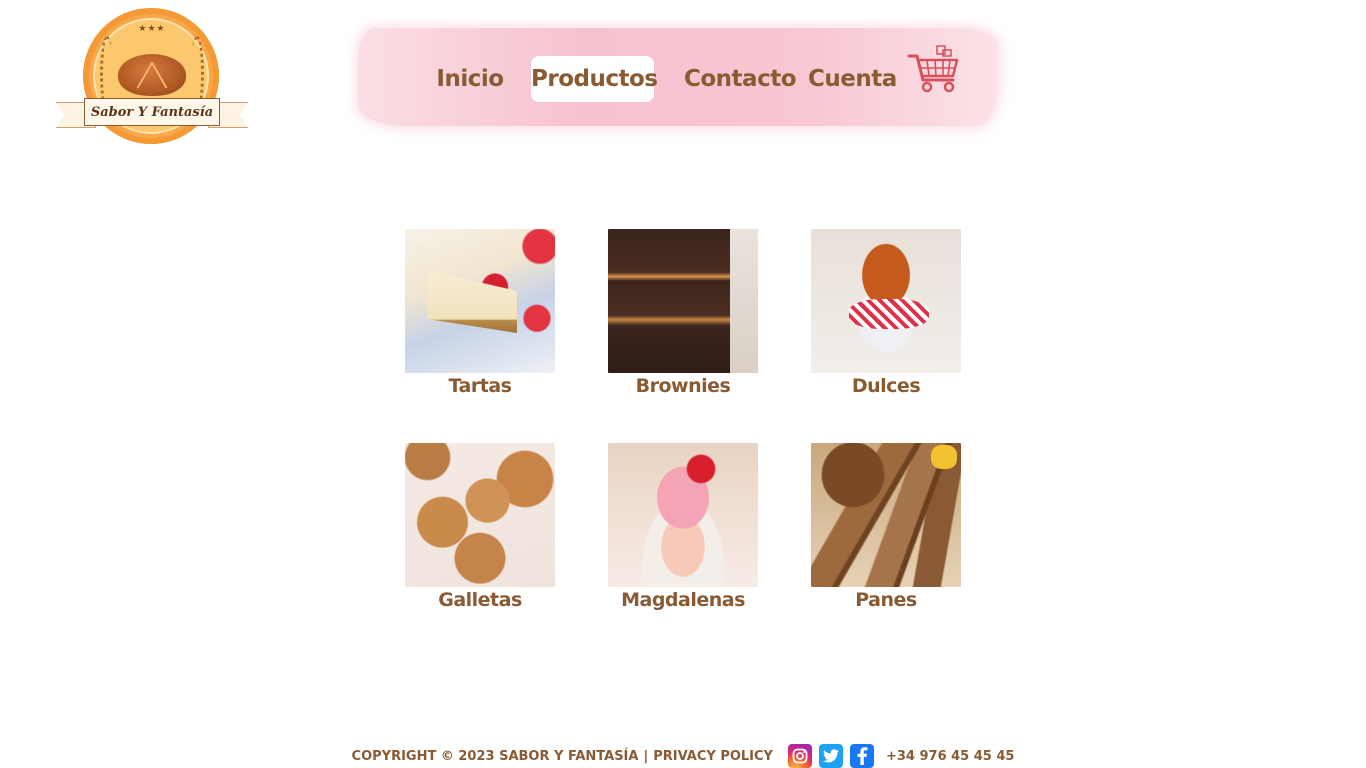 The image size is (1366, 768). Describe the element at coordinates (495, 756) in the screenshot. I see `copyright-text: COPYRIGHT © 2023 SABOR Y FANTASÍA` at that location.